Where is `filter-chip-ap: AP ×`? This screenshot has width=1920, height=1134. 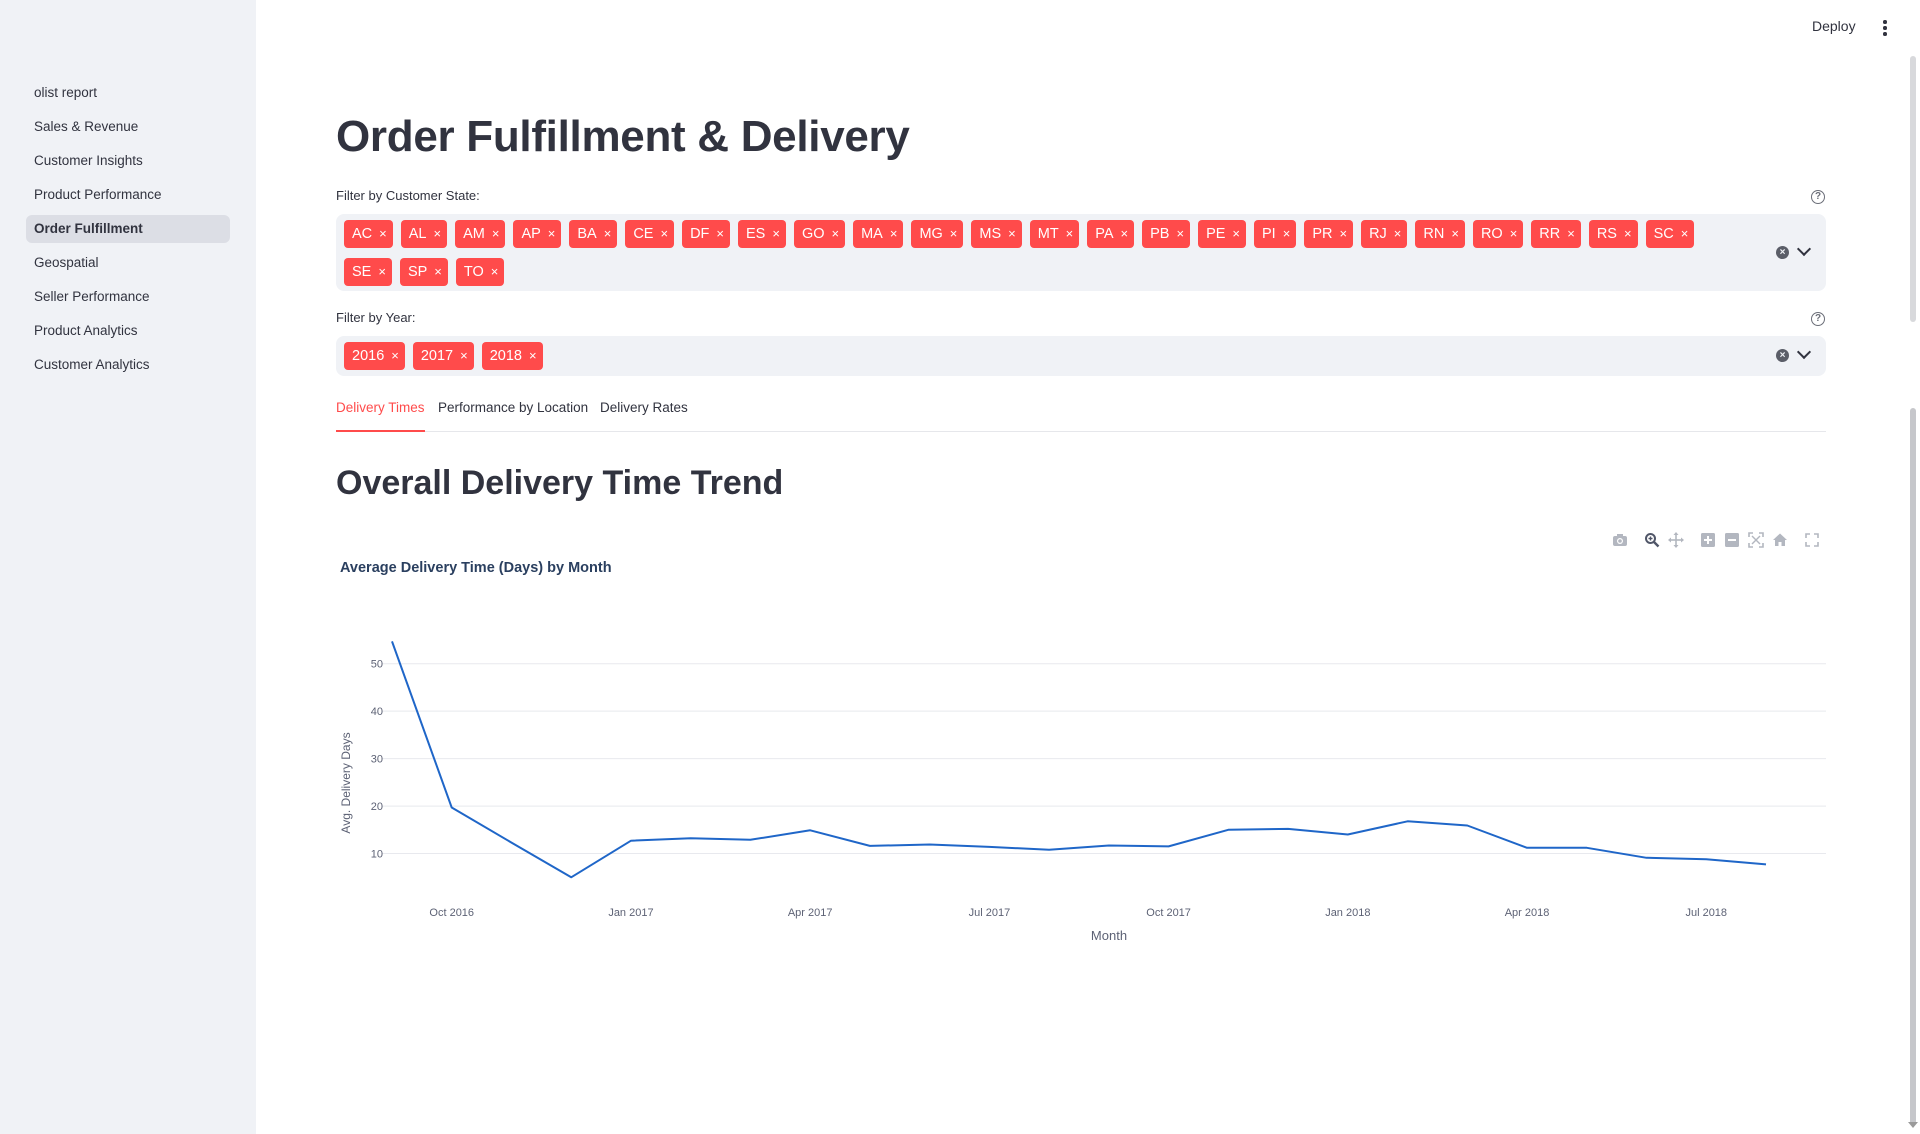 filter-chip-ap: AP × is located at coordinates (537, 234).